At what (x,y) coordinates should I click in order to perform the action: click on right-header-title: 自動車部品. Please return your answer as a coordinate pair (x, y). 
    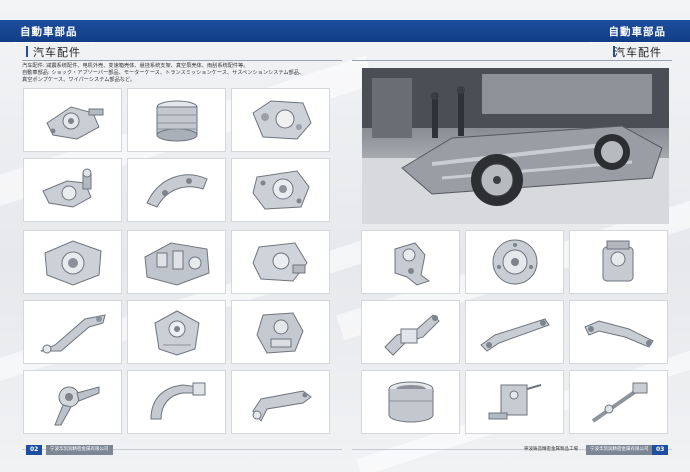
    Looking at the image, I should click on (637, 32).